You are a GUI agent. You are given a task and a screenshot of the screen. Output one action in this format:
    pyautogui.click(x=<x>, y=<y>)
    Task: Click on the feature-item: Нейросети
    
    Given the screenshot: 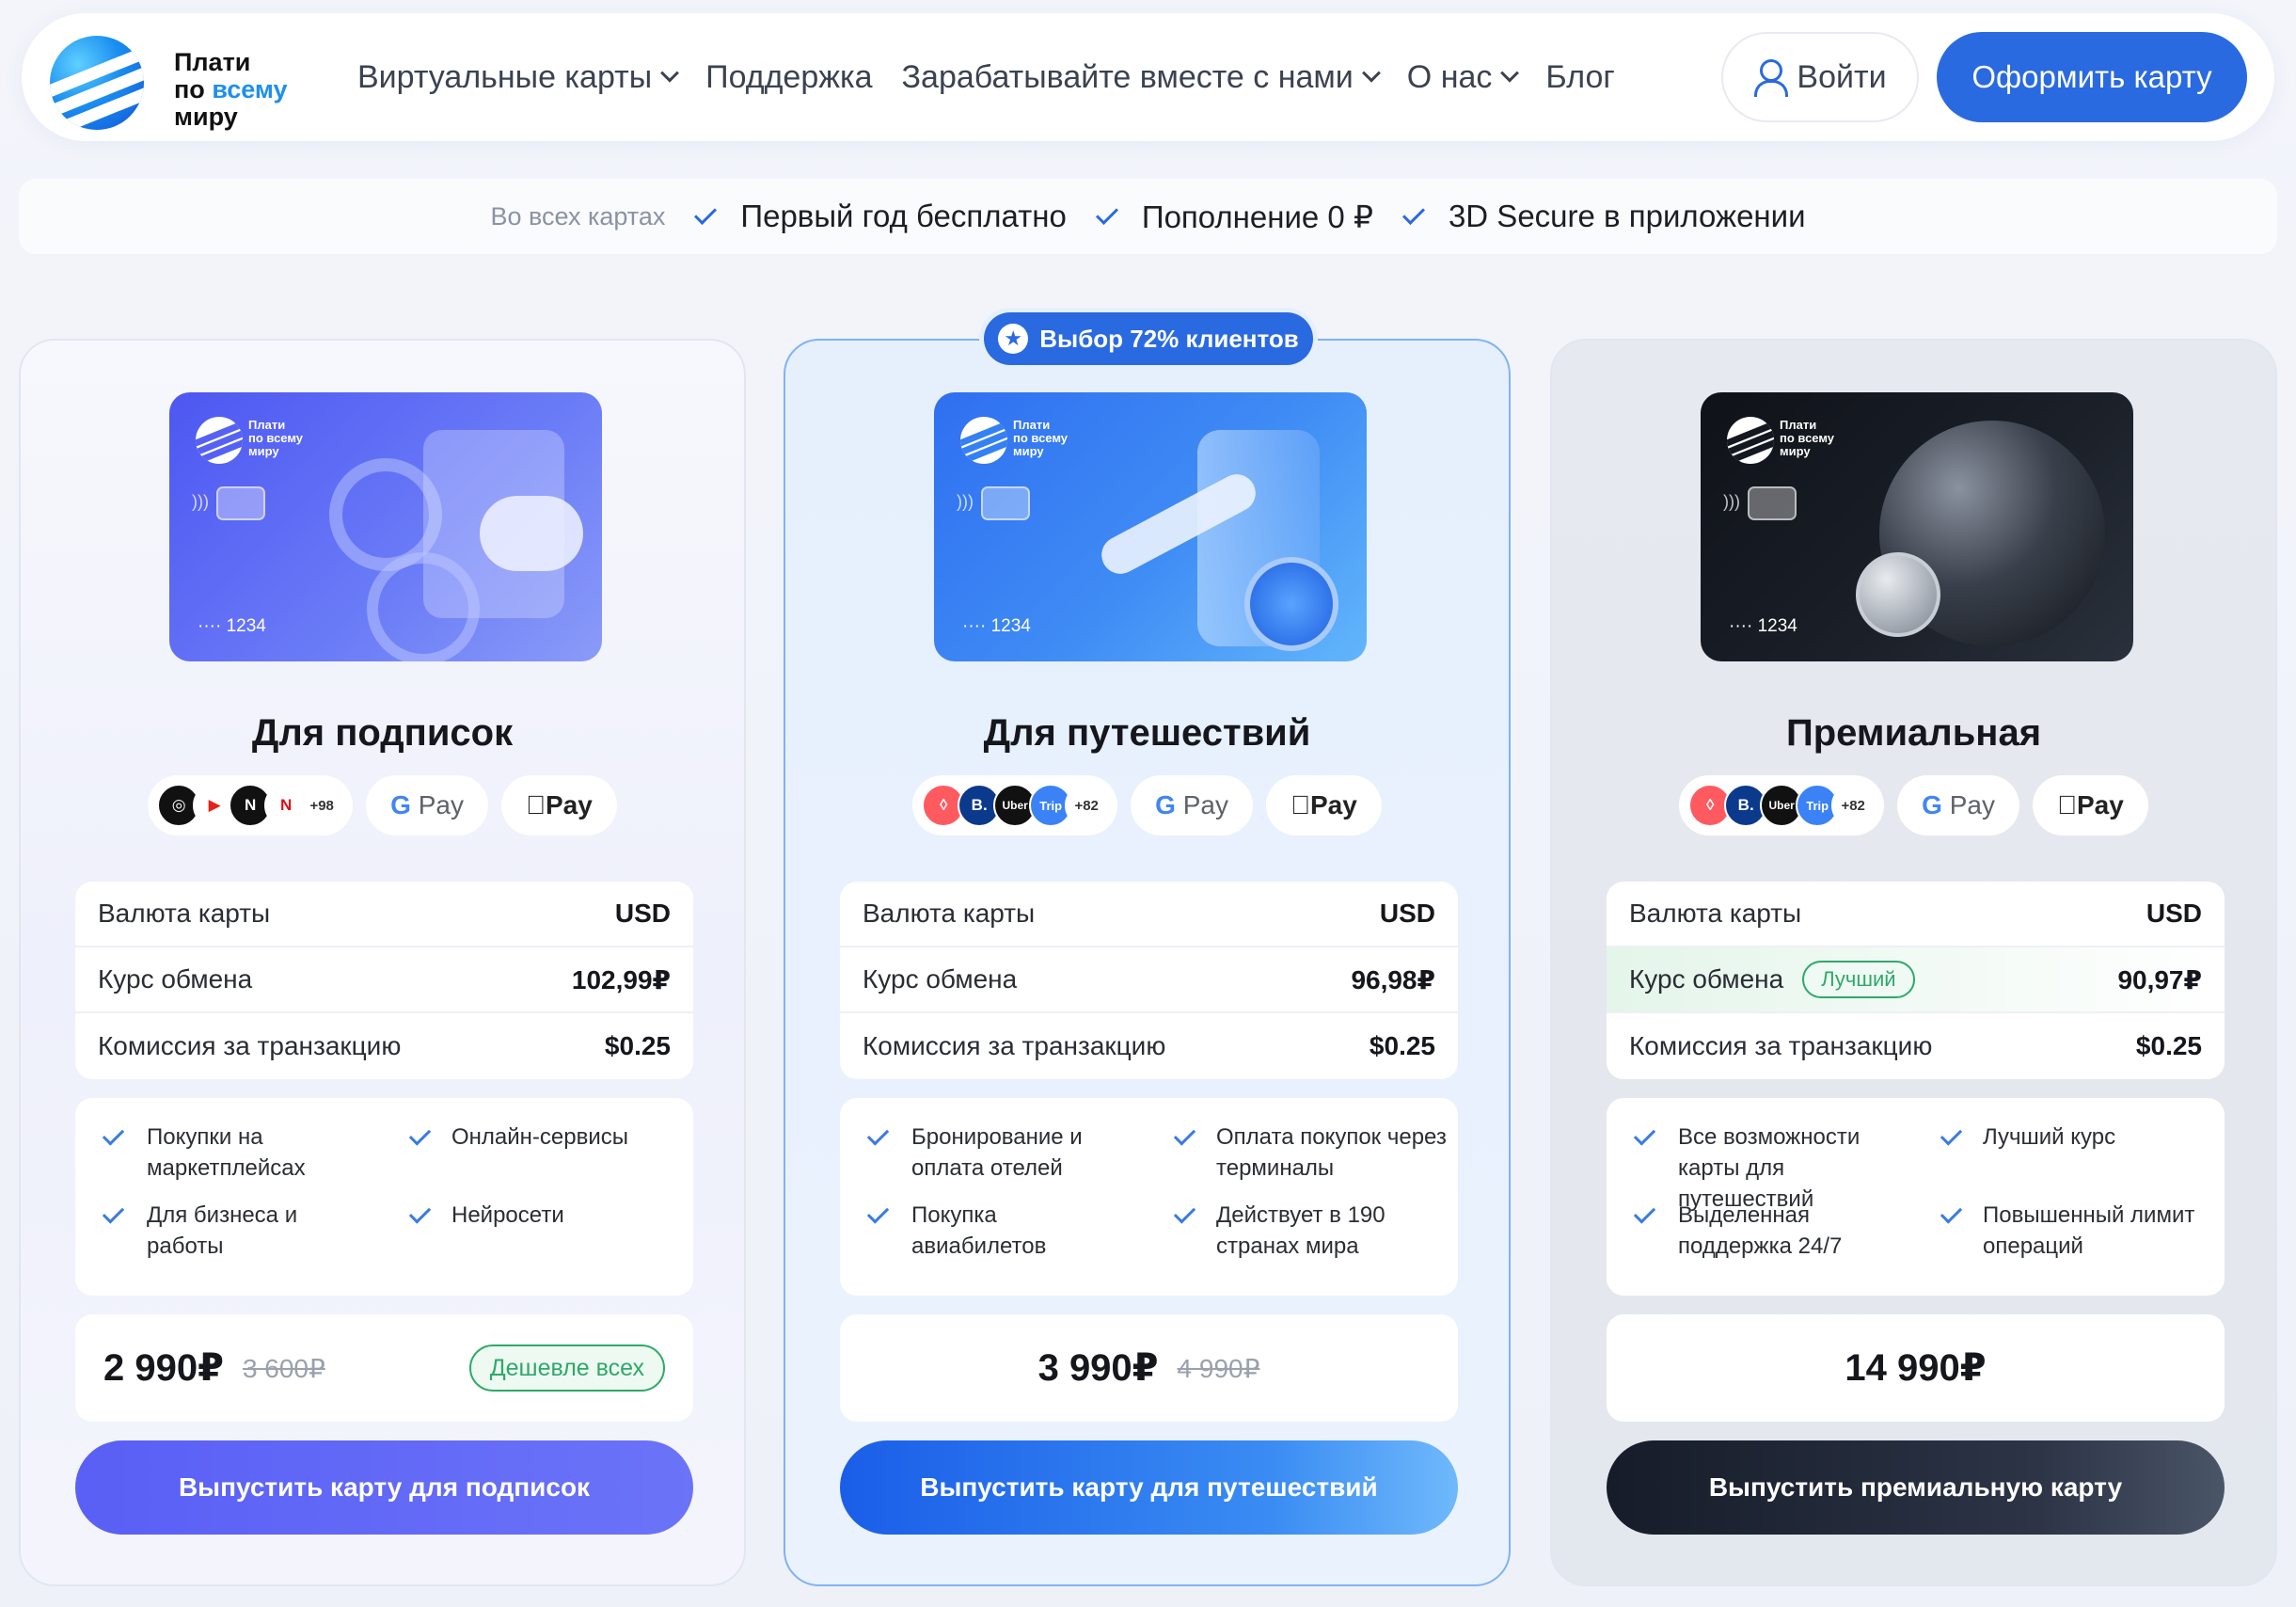 What is the action you would take?
    pyautogui.click(x=536, y=1215)
    